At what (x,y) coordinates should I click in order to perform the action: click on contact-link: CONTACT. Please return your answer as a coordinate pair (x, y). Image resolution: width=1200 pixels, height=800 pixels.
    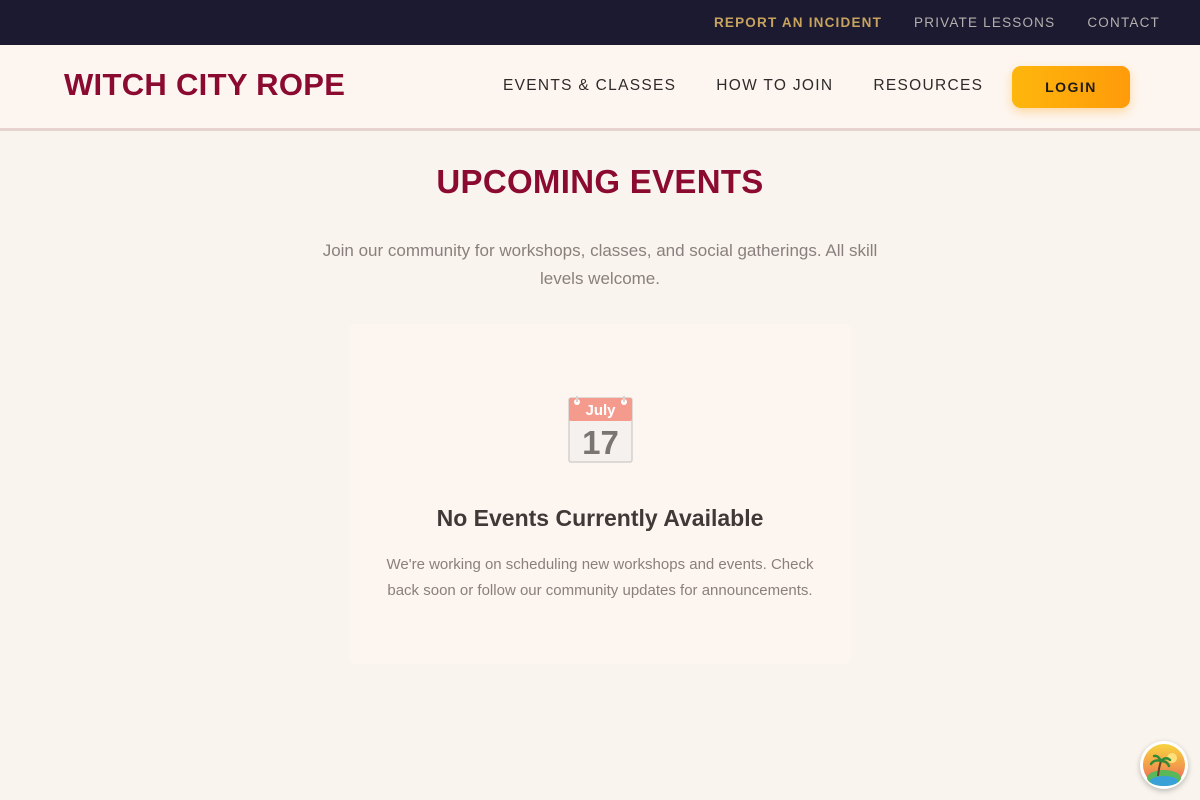
    Looking at the image, I should click on (1123, 22).